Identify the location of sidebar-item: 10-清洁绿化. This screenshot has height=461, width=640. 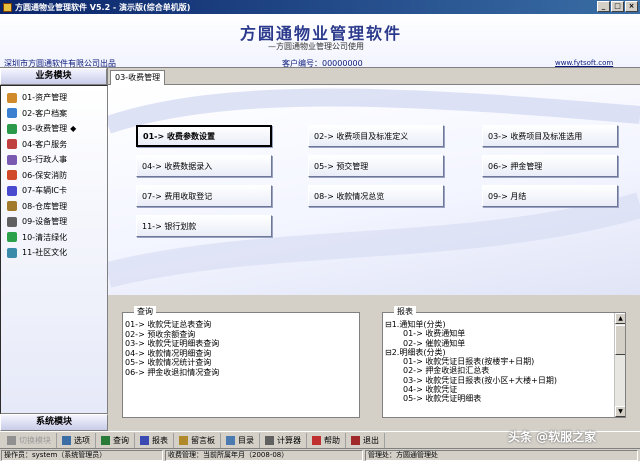
(54, 238).